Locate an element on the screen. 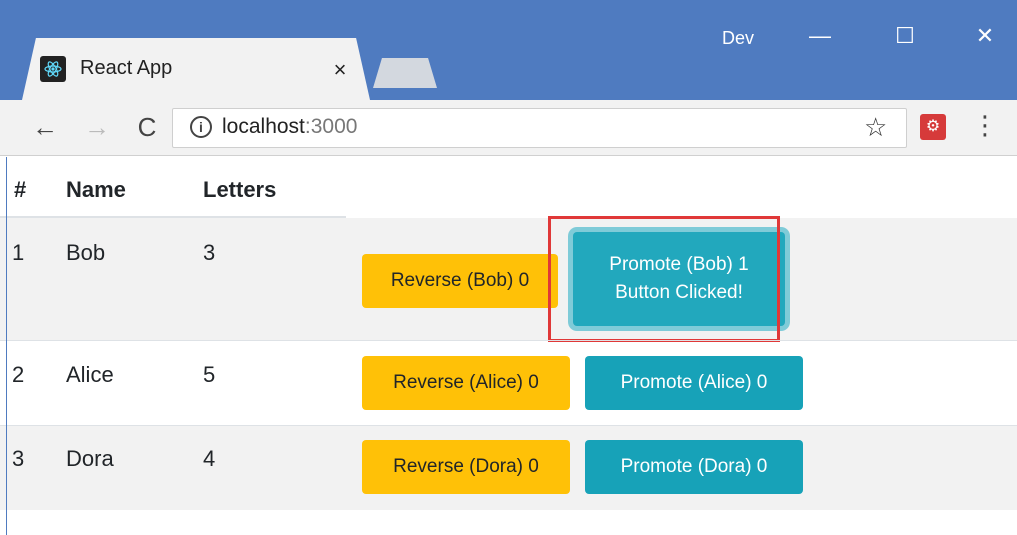 The height and width of the screenshot is (535, 1017). browser-tab is located at coordinates (196, 69).